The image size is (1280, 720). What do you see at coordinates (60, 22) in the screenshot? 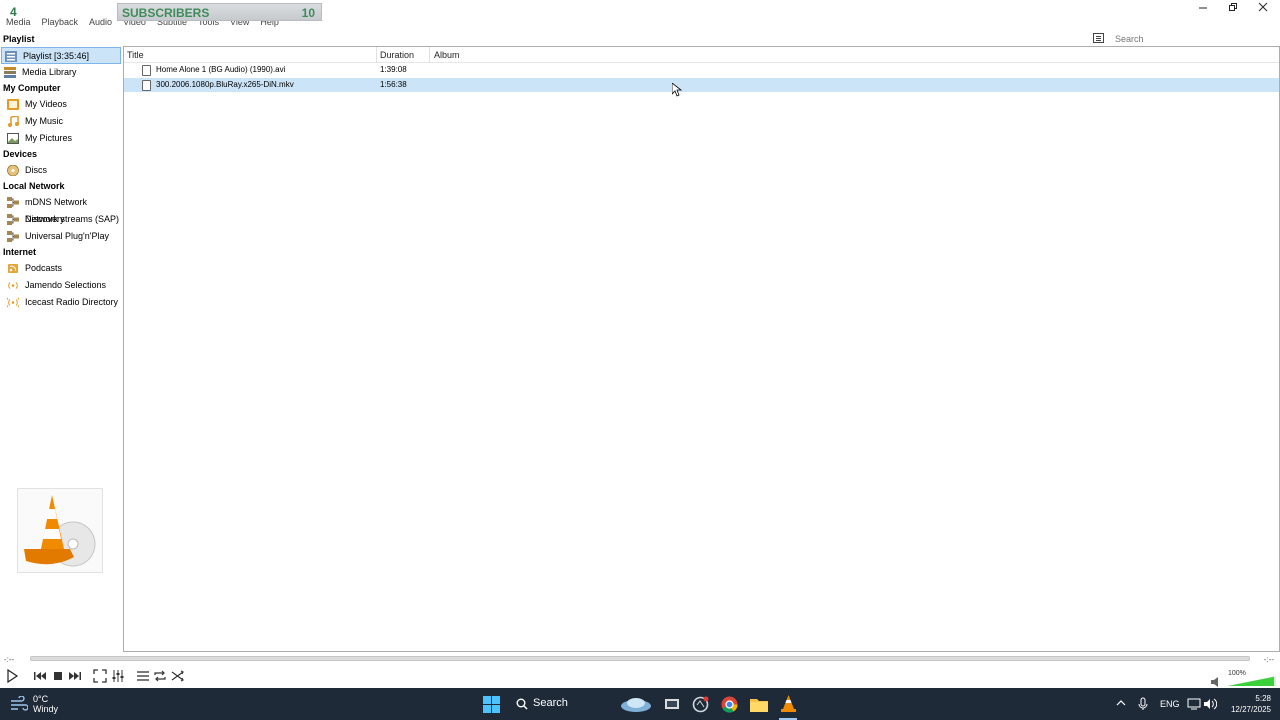
I see `menu-playback: Playback` at bounding box center [60, 22].